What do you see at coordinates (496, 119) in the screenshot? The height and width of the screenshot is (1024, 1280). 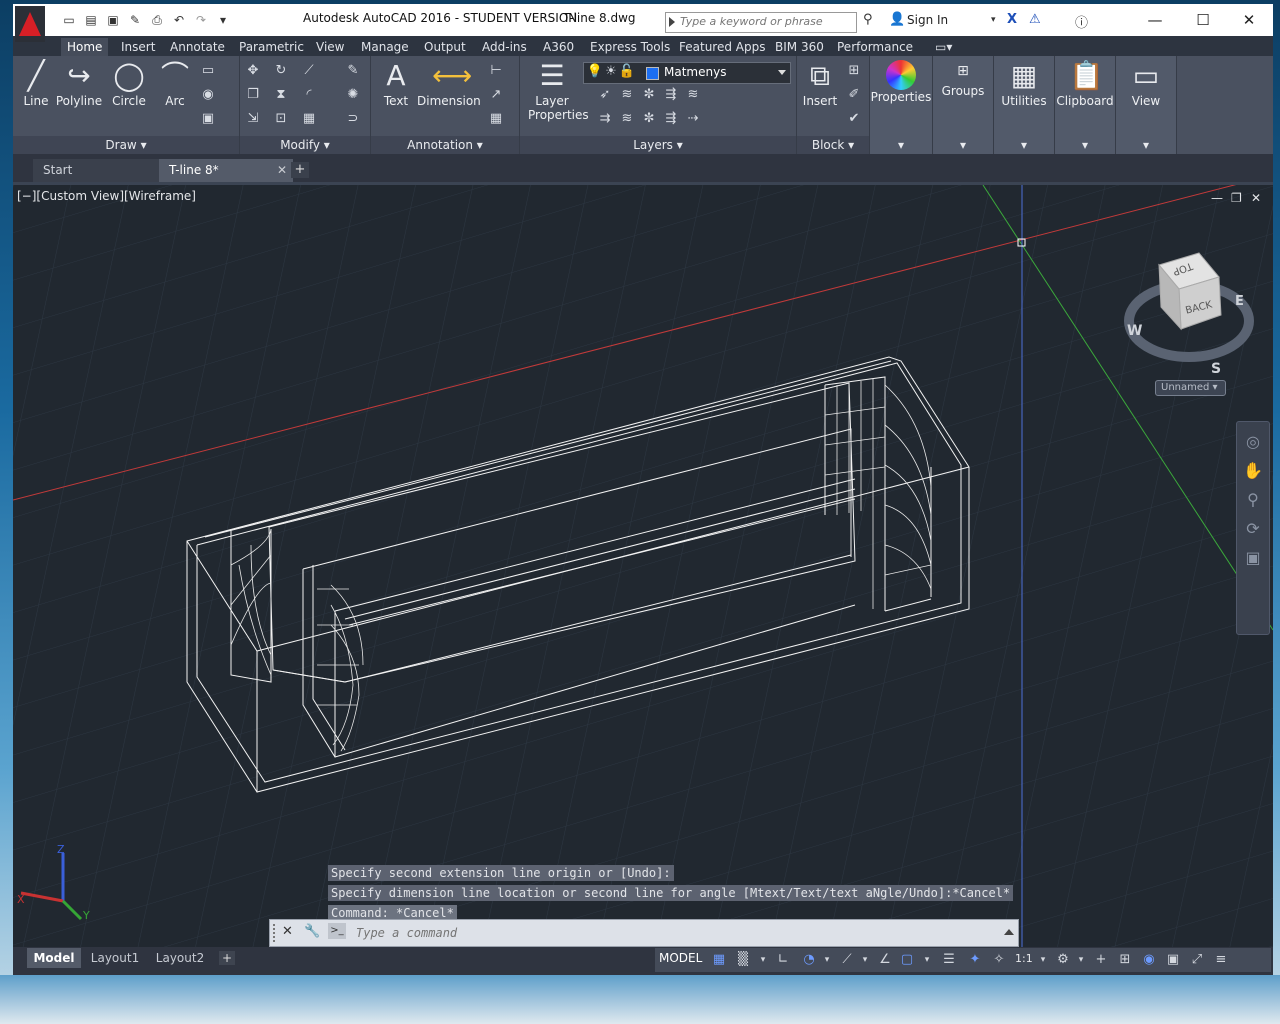 I see `table-icon: ▦` at bounding box center [496, 119].